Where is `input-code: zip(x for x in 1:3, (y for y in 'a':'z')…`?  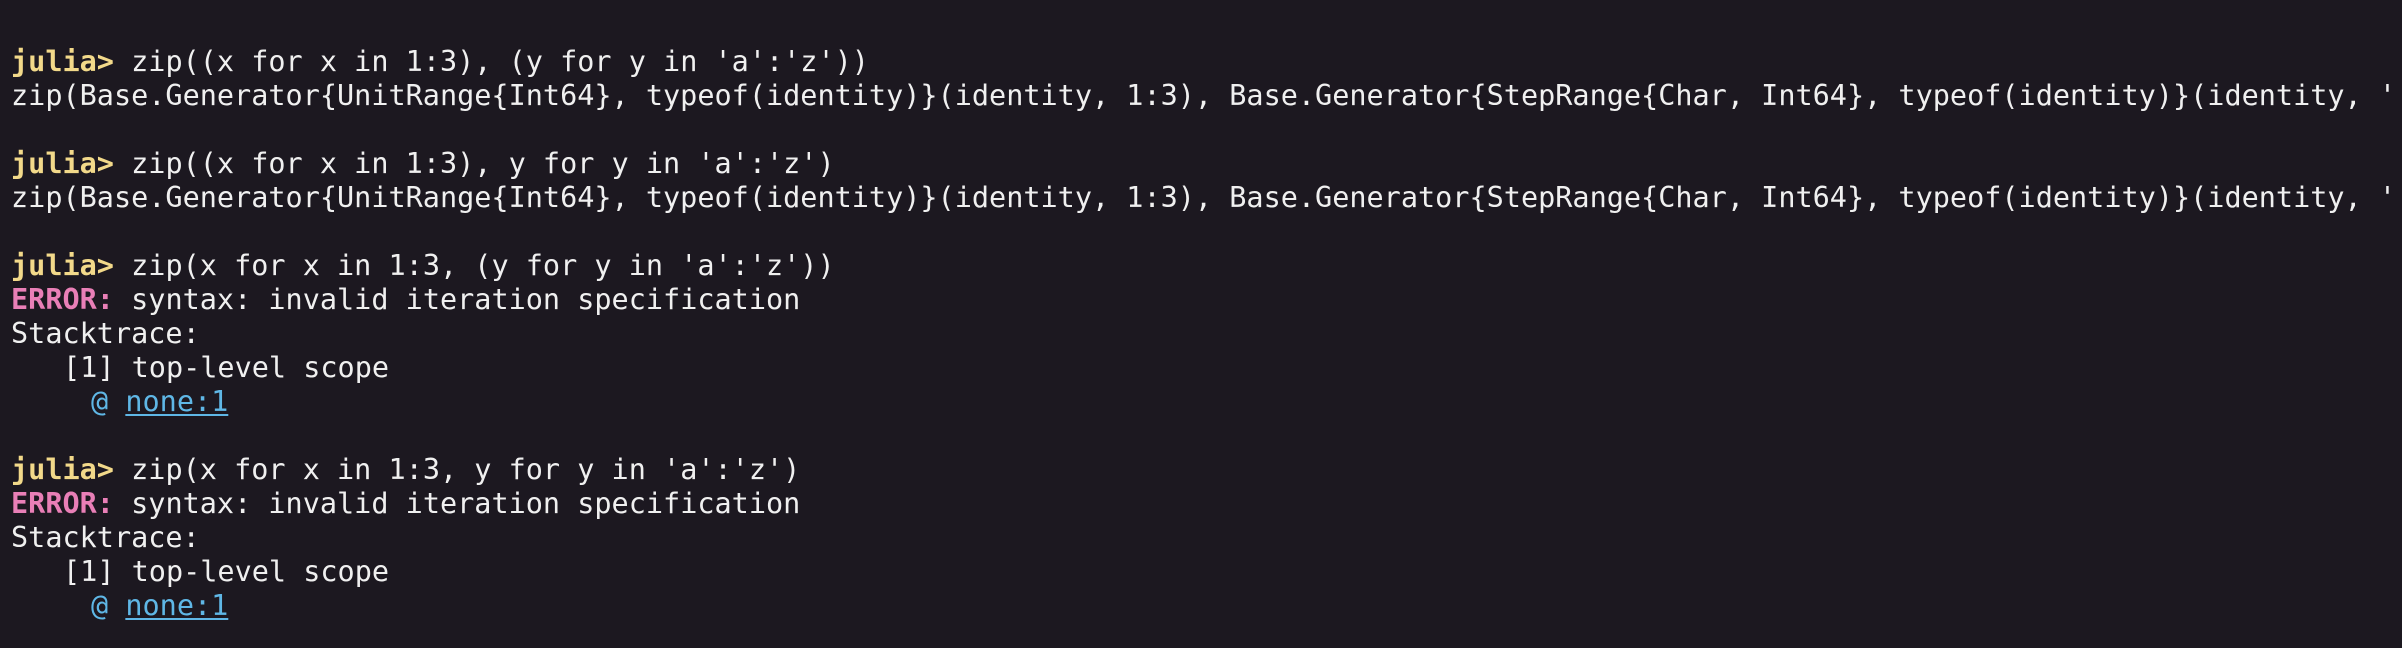
input-code: zip(x for x in 1:3, (y for y in 'a':'z')… is located at coordinates (483, 265).